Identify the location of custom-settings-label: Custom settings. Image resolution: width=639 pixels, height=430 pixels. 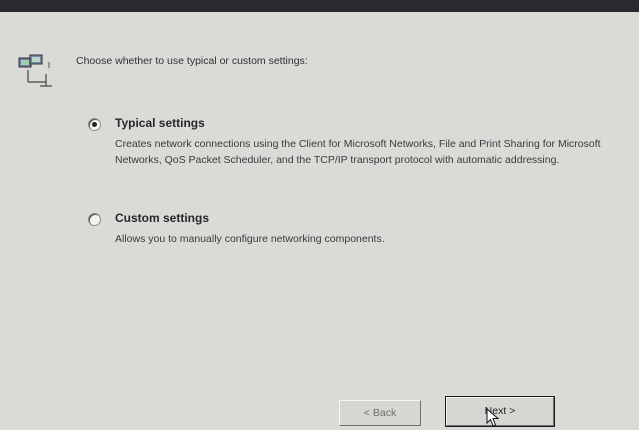
(162, 218).